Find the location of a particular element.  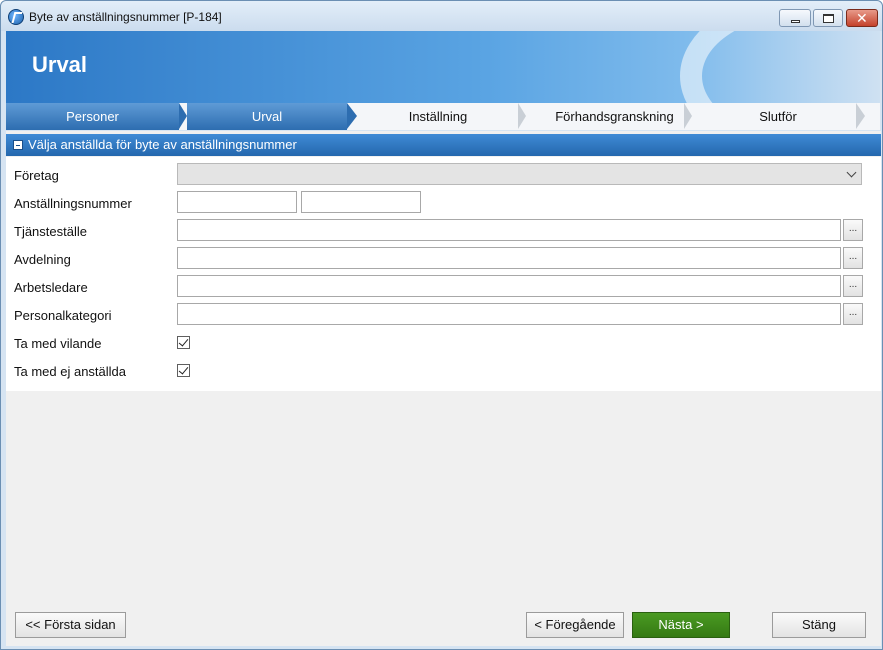

company-label: Företag is located at coordinates (36, 175).